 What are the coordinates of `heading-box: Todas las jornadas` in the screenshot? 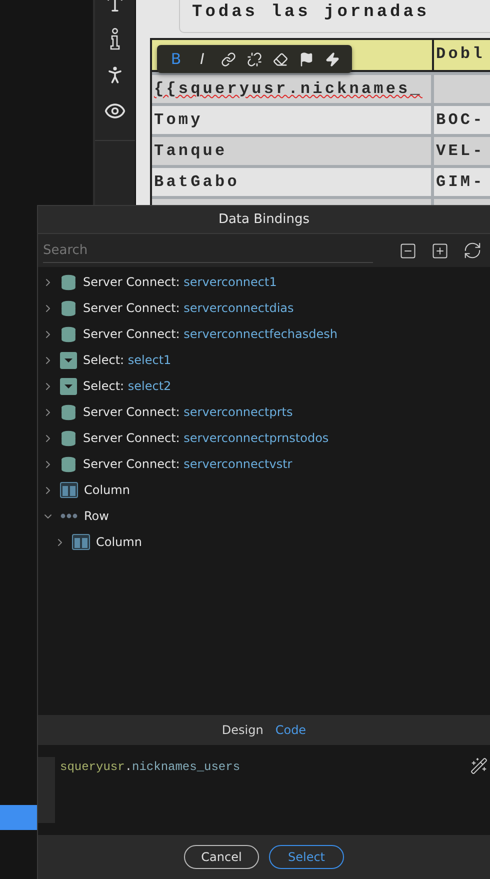 It's located at (334, 16).